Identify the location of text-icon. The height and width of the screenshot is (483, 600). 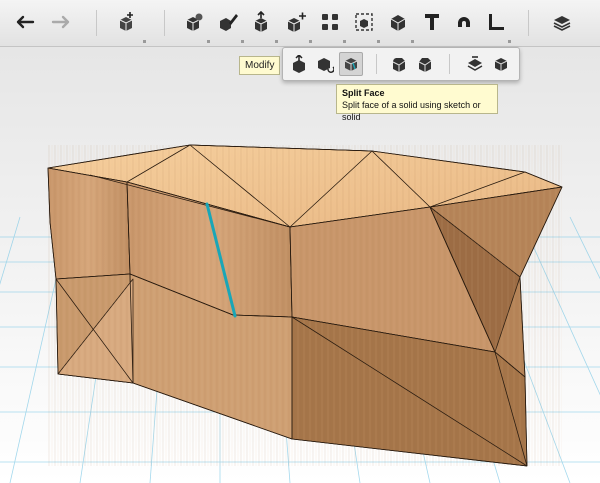
(432, 22).